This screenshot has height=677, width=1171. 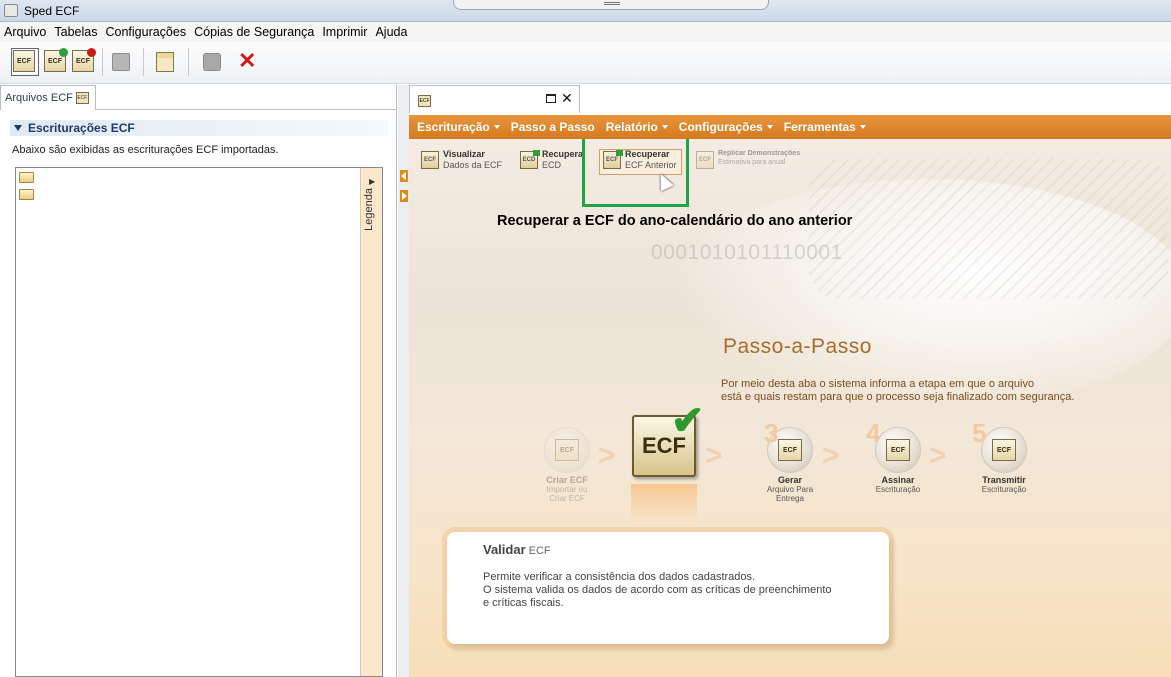 I want to click on exit-button: ✕, so click(x=250, y=62).